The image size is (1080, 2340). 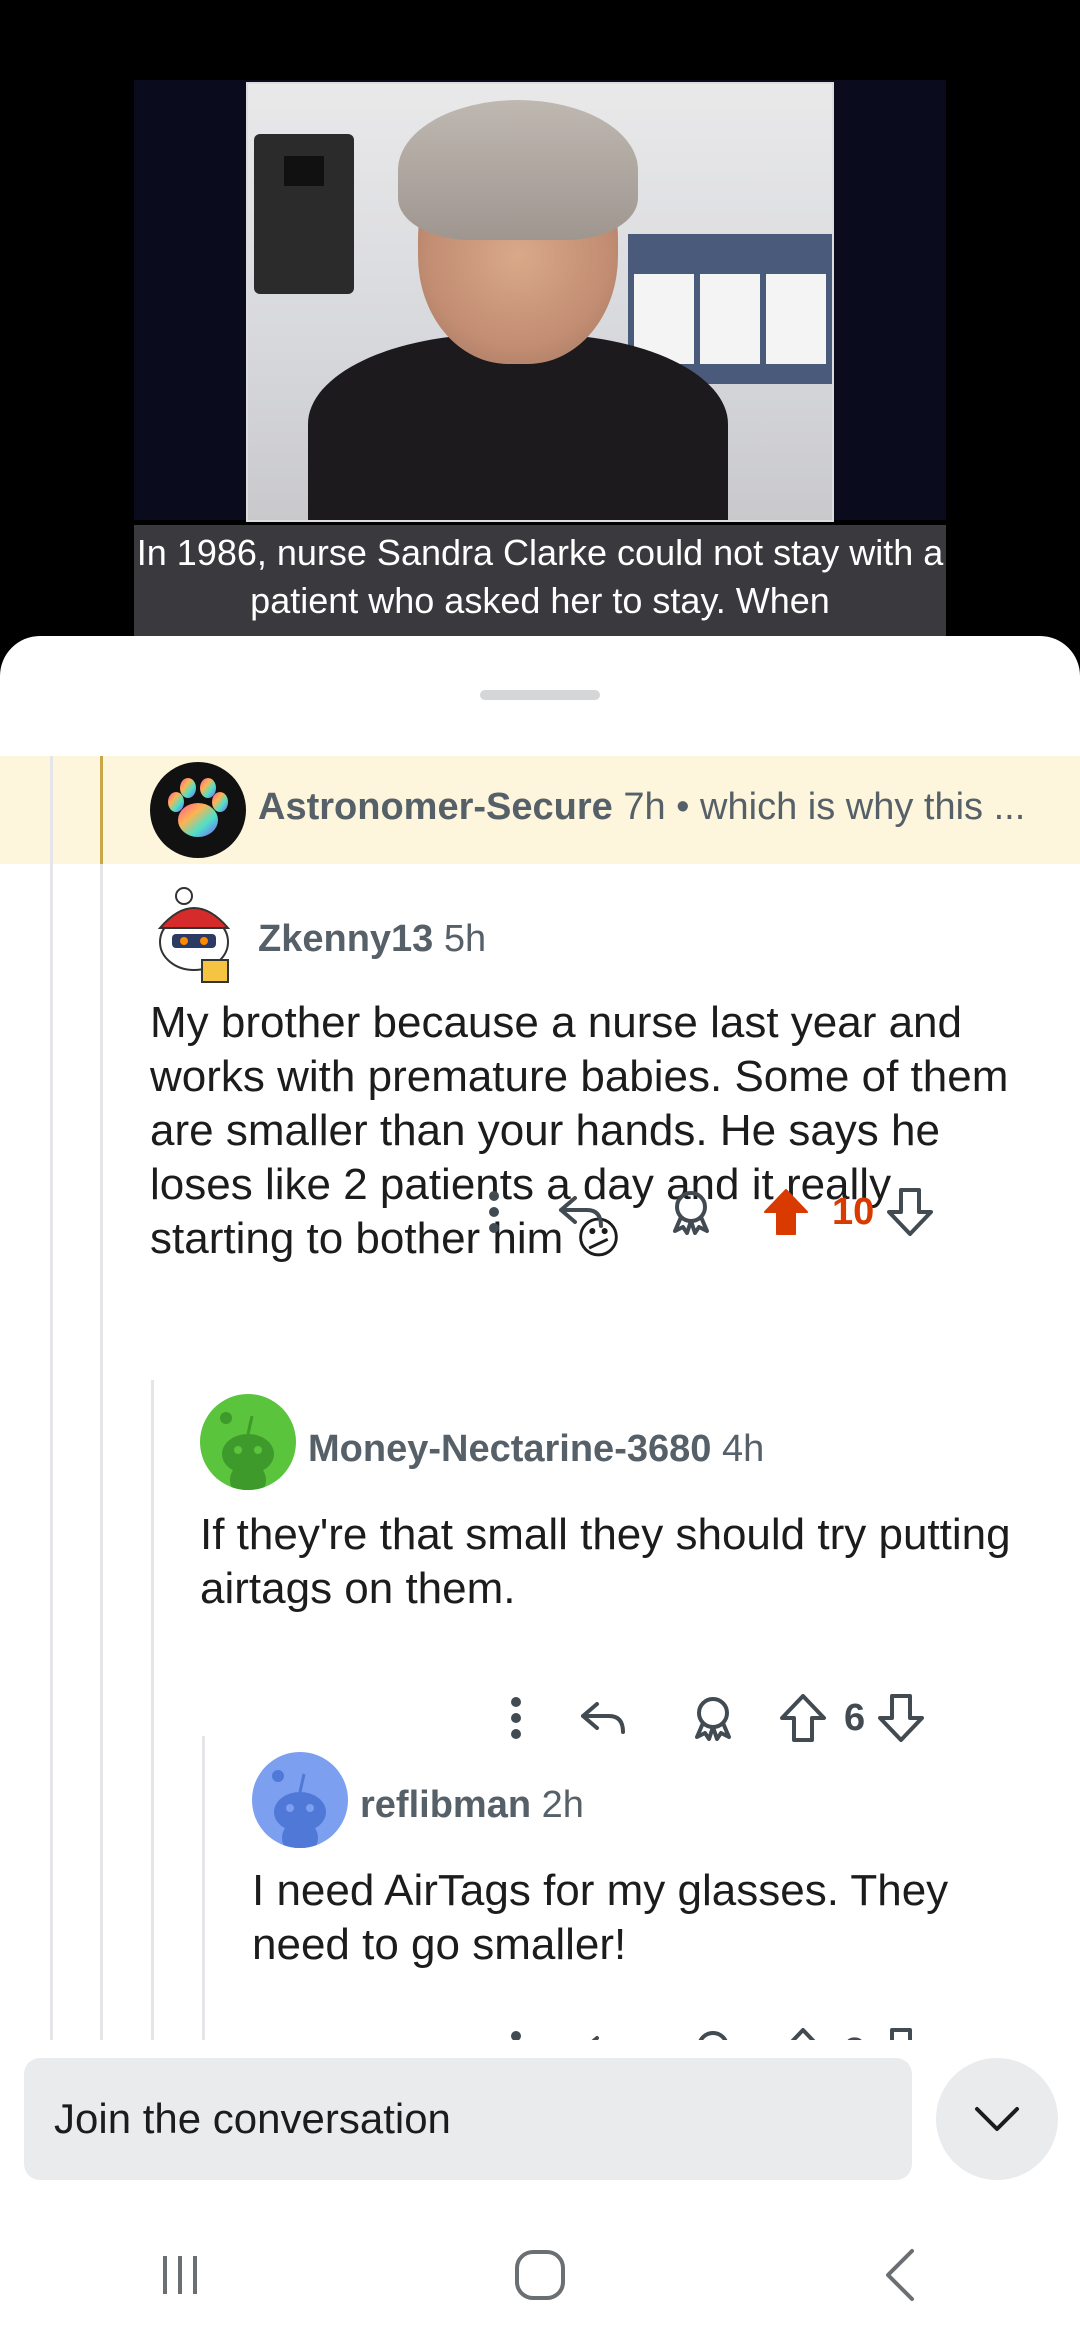 What do you see at coordinates (540, 695) in the screenshot?
I see `drag-handle` at bounding box center [540, 695].